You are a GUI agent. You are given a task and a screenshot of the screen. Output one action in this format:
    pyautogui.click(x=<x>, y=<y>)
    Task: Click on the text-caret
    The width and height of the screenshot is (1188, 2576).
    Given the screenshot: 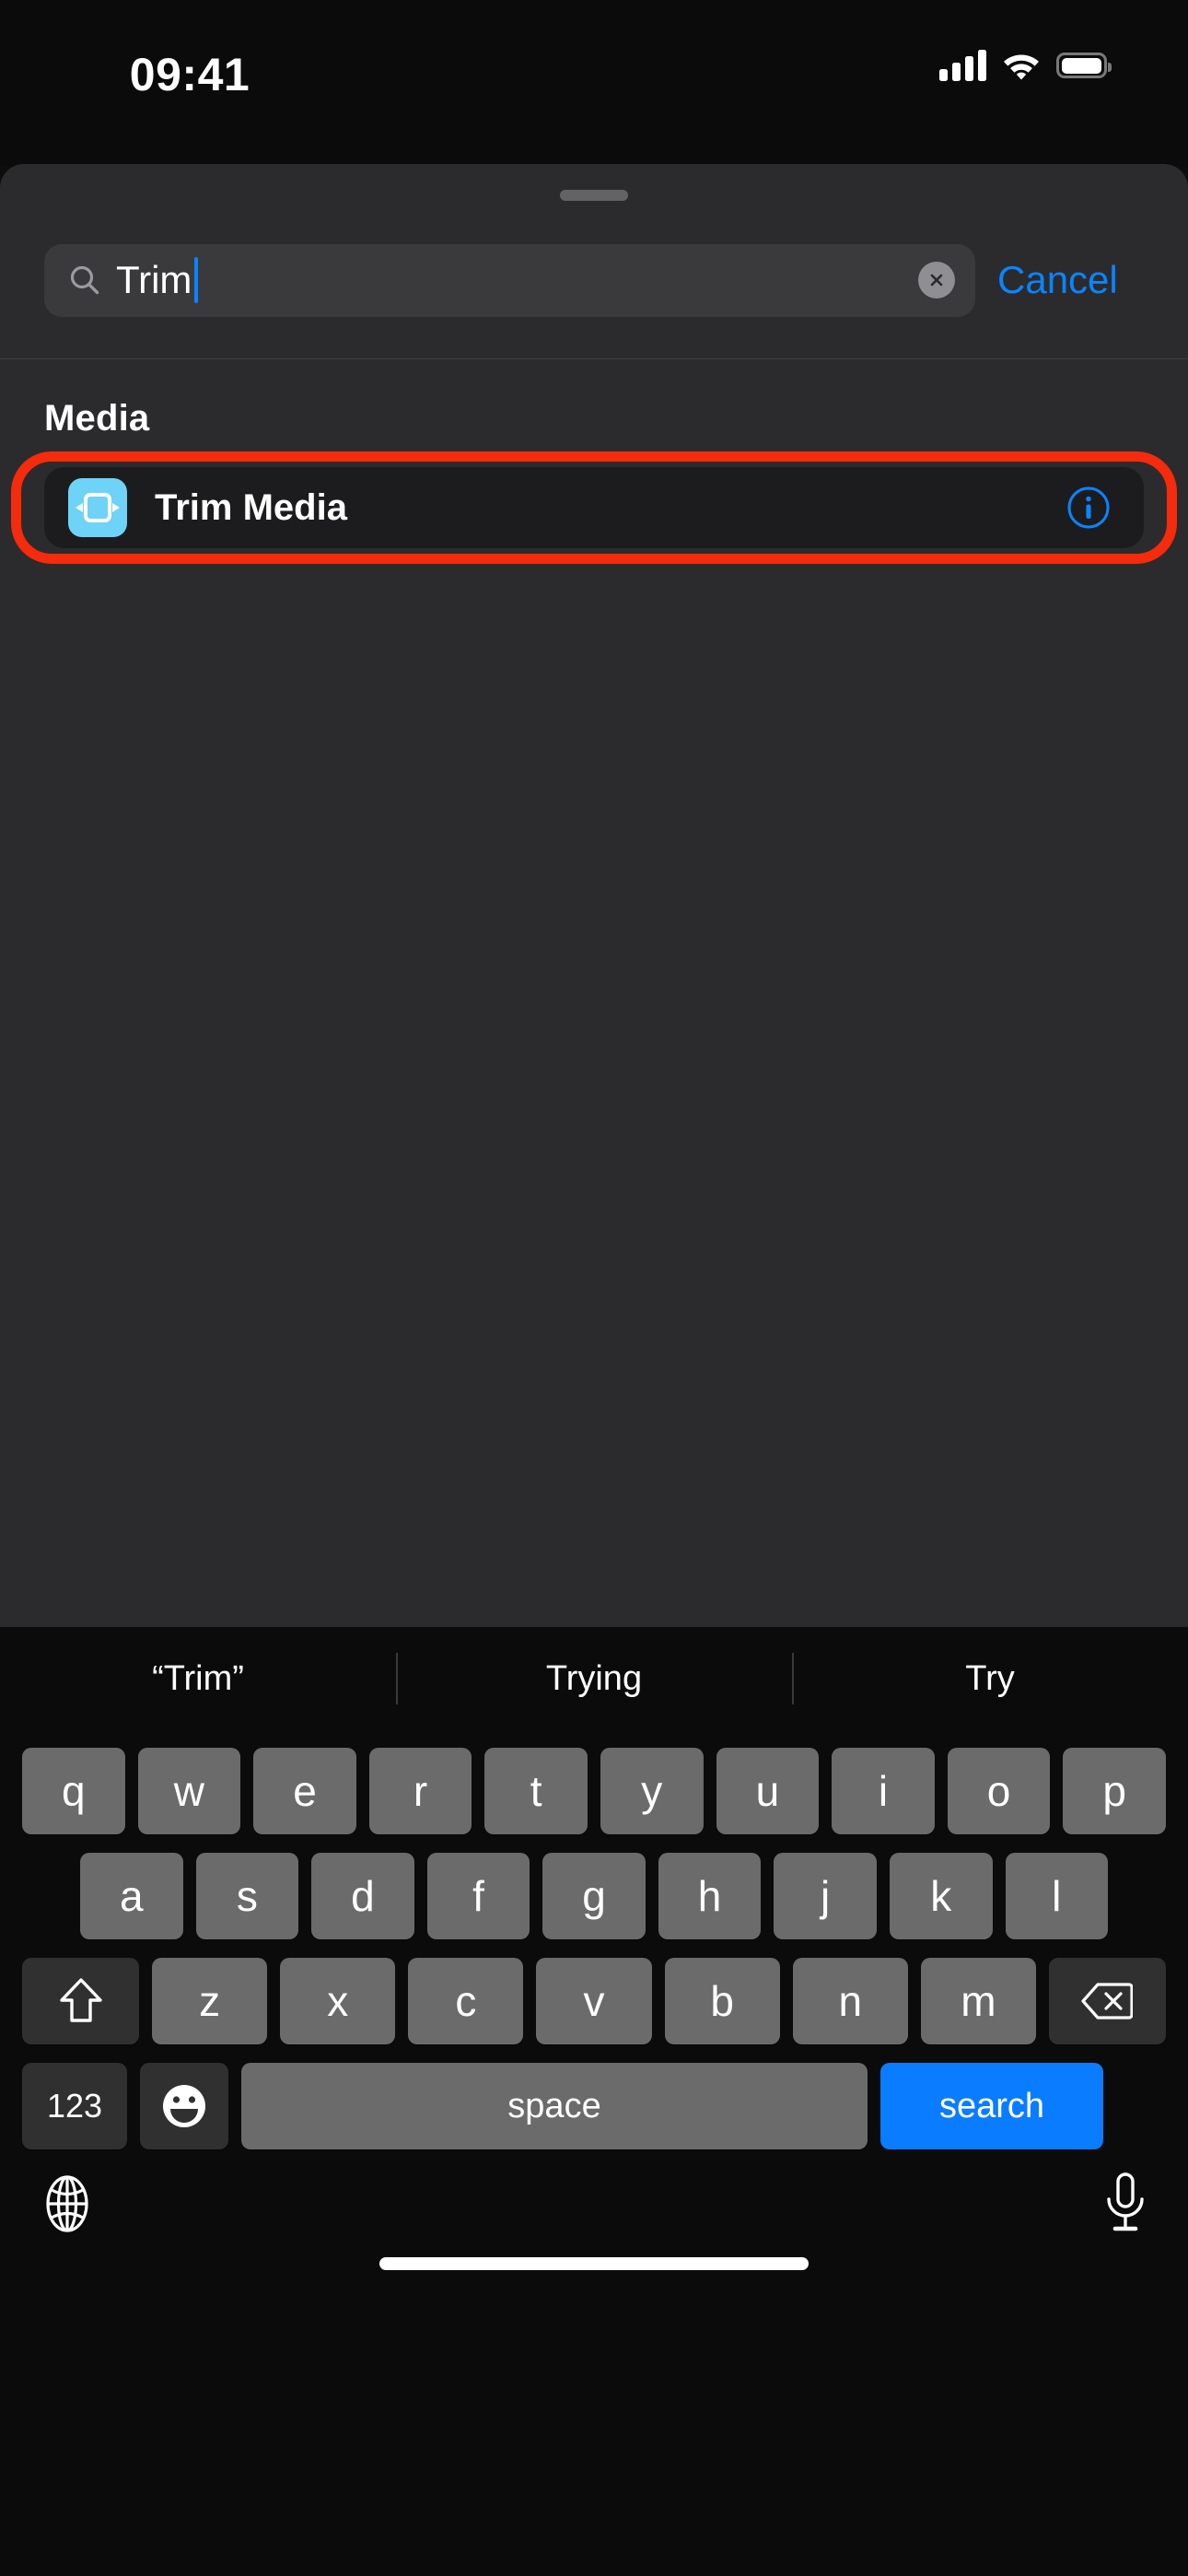 What is the action you would take?
    pyautogui.click(x=196, y=280)
    